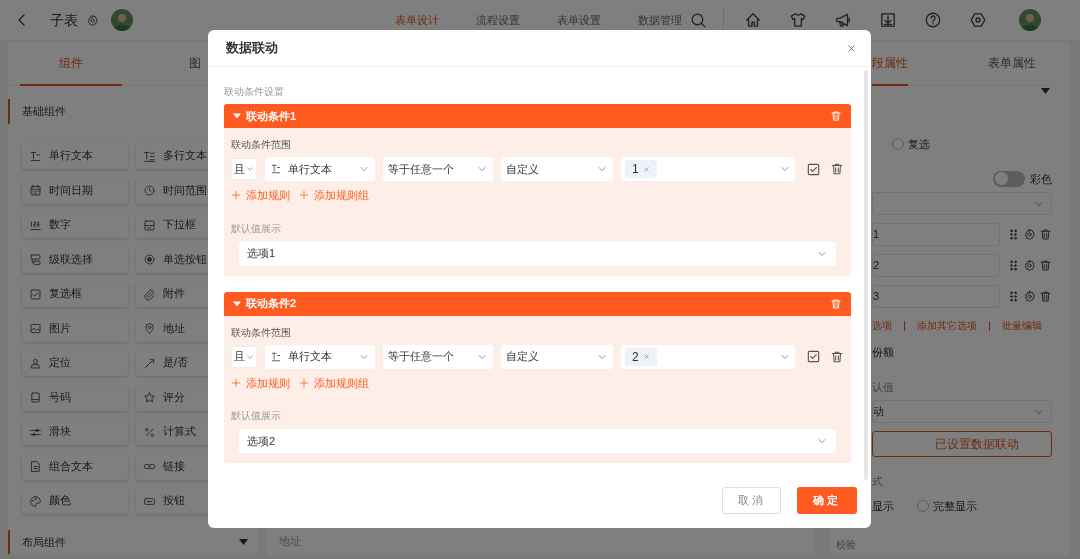 The image size is (1080, 559). I want to click on help-button, so click(933, 20).